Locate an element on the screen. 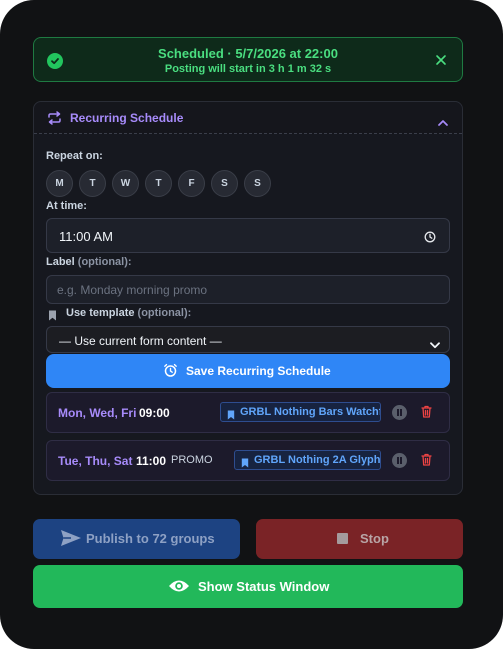 This screenshot has width=503, height=649. schedule-template-tag: GRBL Nothing Bars Watchface is located at coordinates (300, 412).